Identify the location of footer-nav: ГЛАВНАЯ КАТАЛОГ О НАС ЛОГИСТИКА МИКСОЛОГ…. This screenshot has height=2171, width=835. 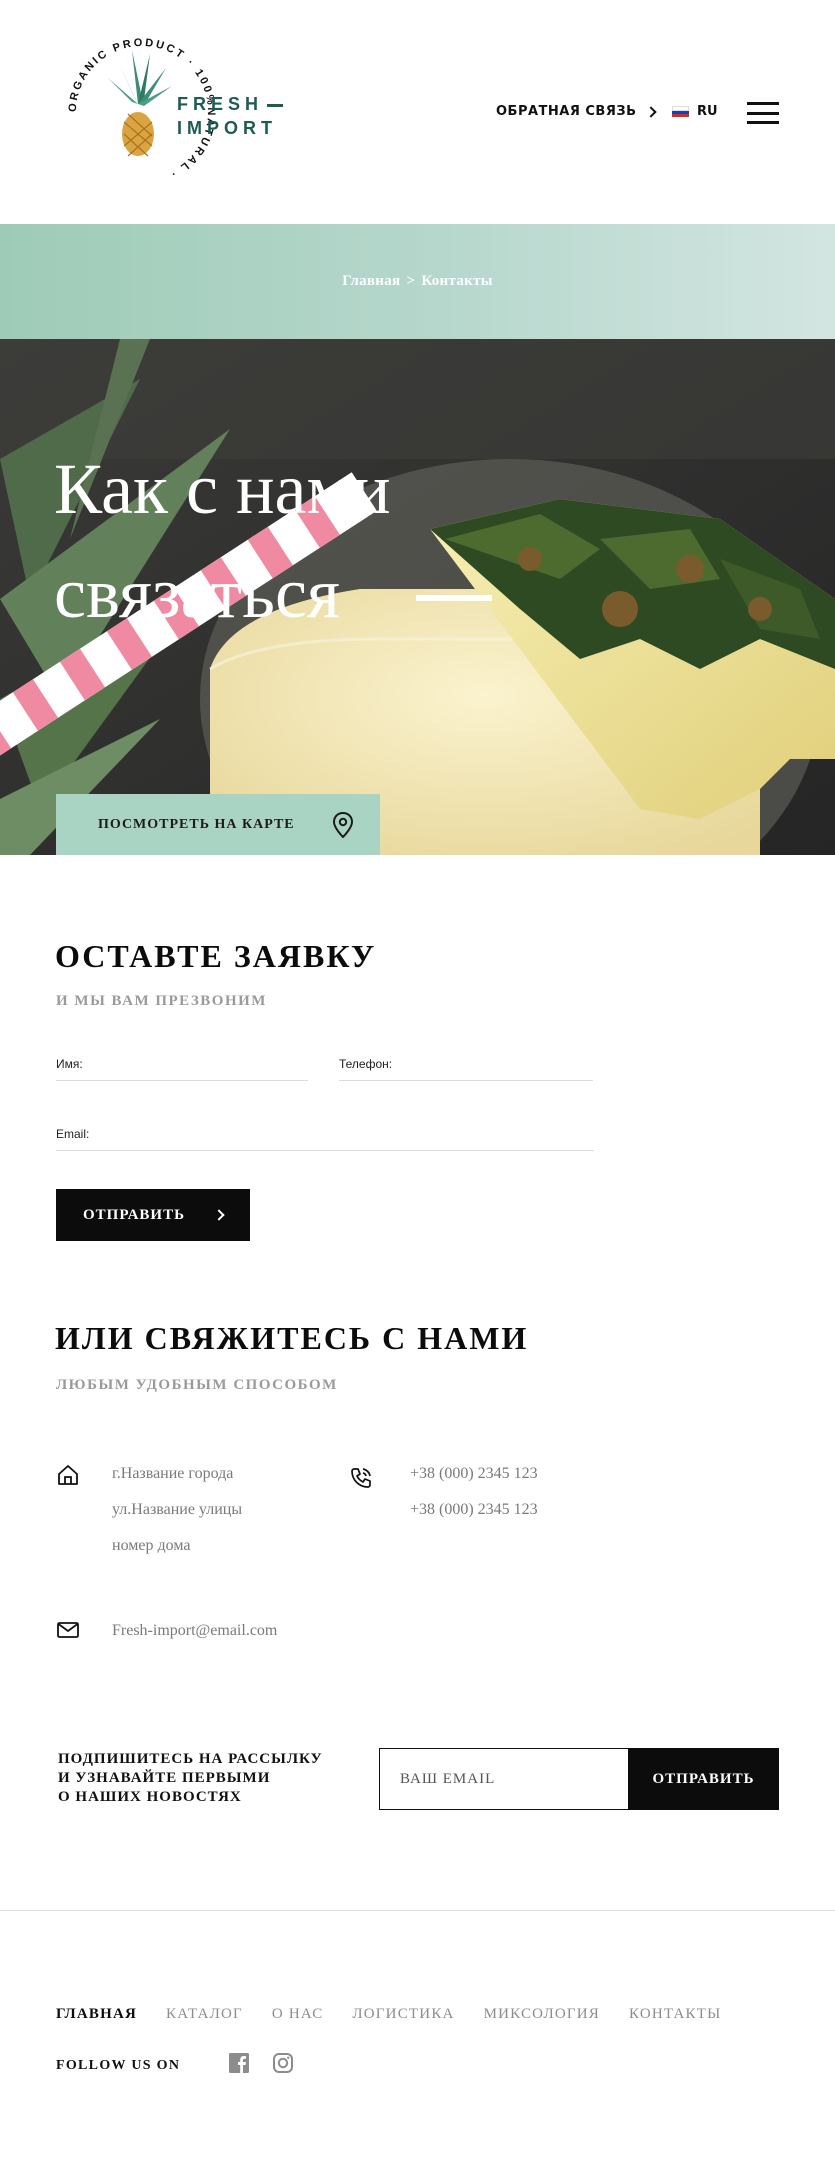
(388, 2014).